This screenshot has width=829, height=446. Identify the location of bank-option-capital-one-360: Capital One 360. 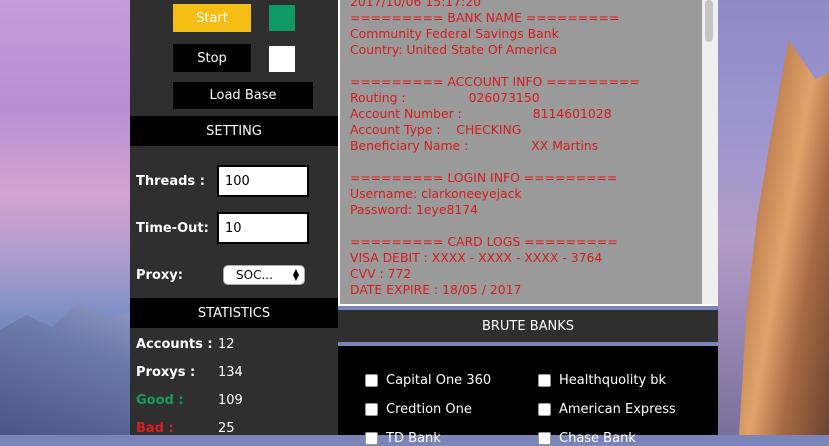
(428, 380).